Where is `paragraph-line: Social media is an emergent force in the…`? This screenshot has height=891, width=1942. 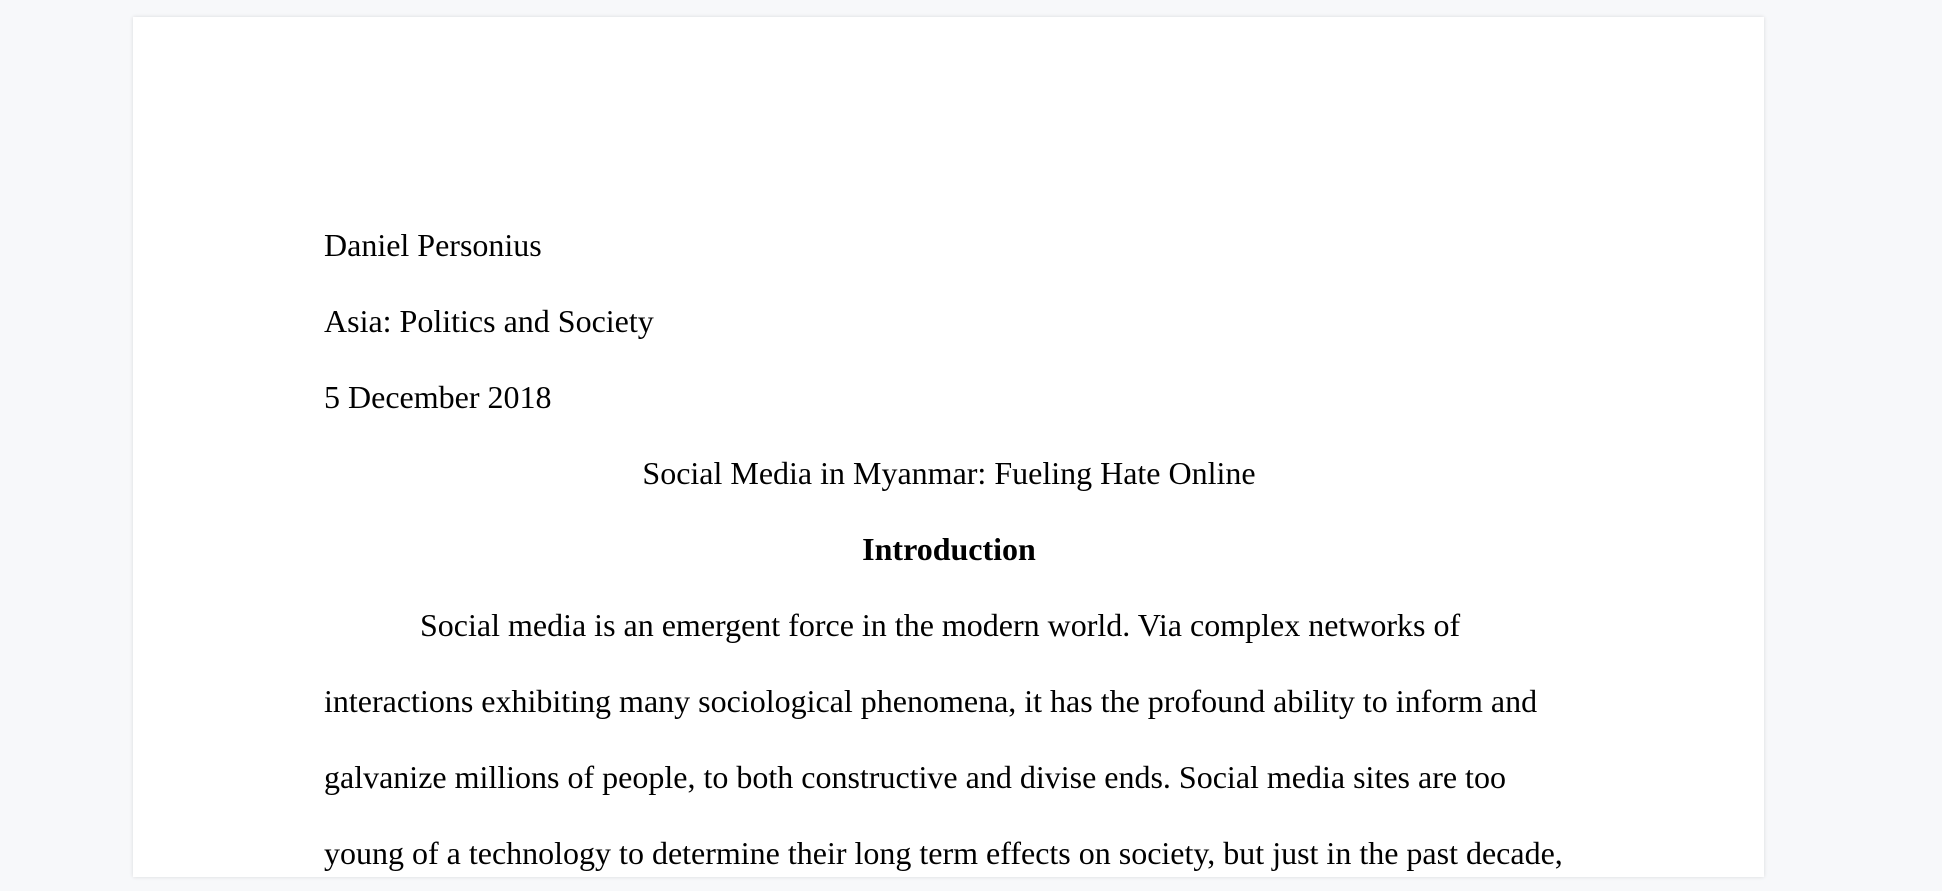 paragraph-line: Social media is an emergent force in the… is located at coordinates (940, 625).